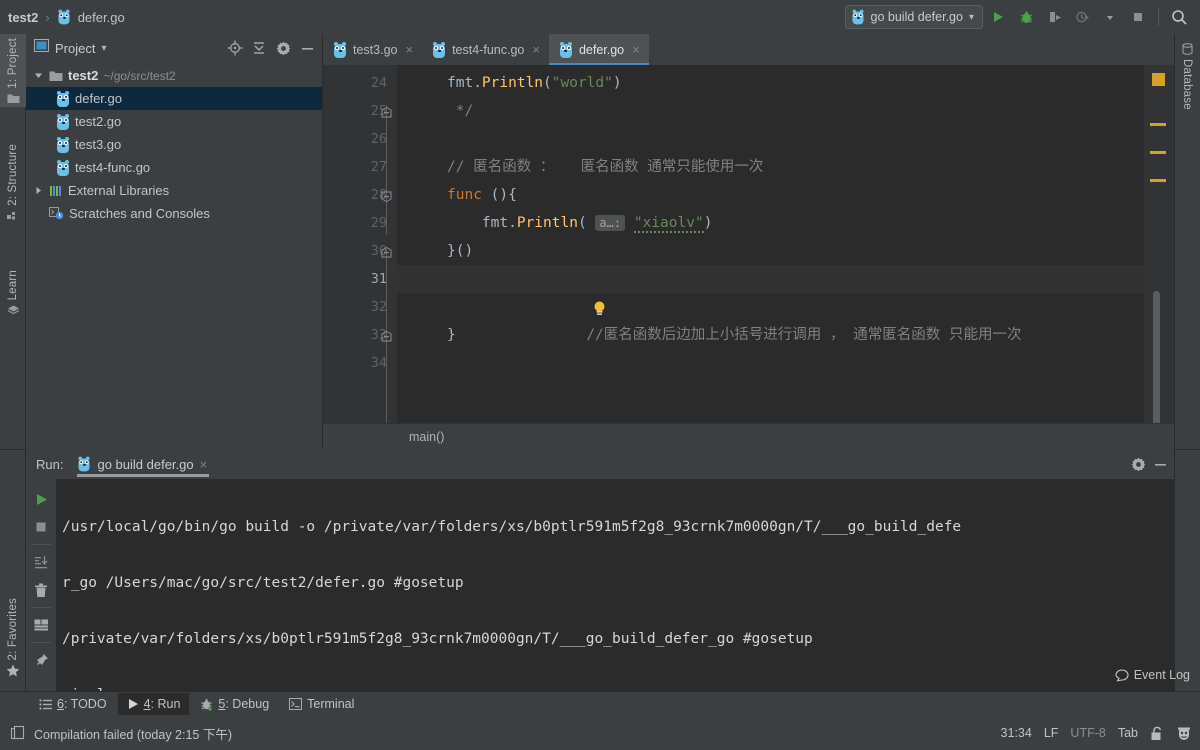 Image resolution: width=1200 pixels, height=750 pixels. I want to click on chevron-down-icon, so click(38, 75).